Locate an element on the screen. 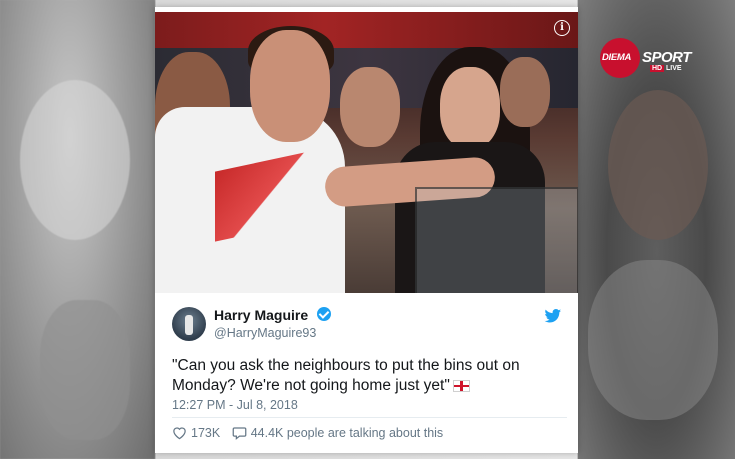 The width and height of the screenshot is (735, 459). like-button: 173K is located at coordinates (196, 433).